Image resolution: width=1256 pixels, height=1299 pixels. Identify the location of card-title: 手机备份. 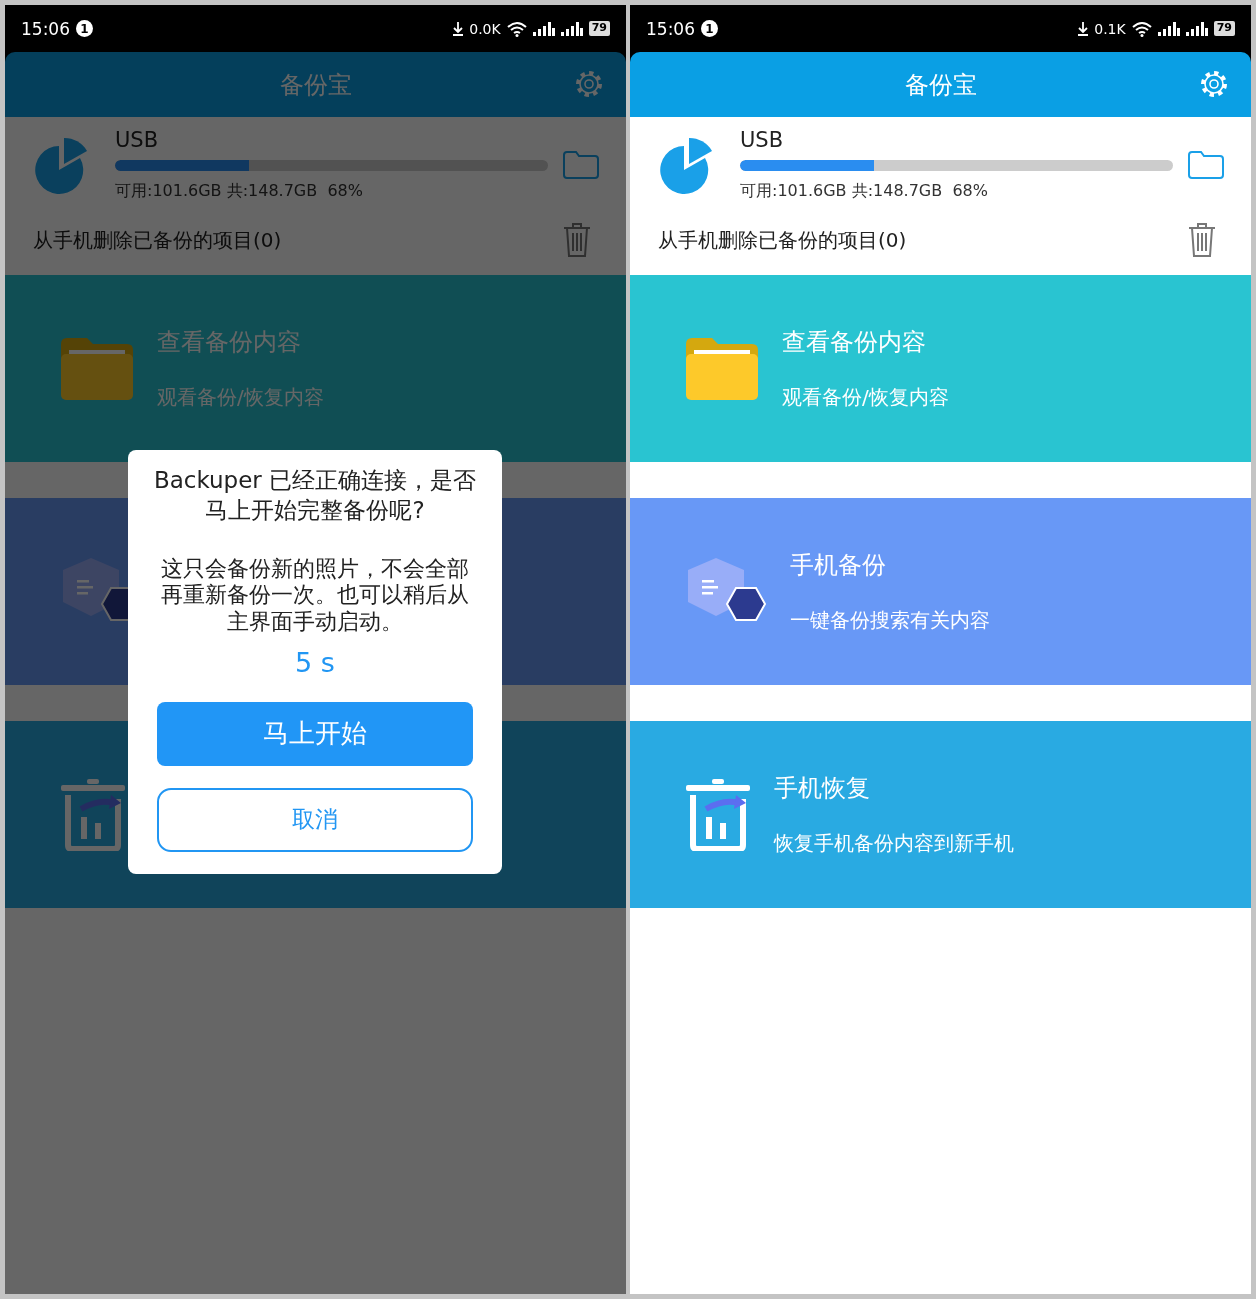
(838, 565).